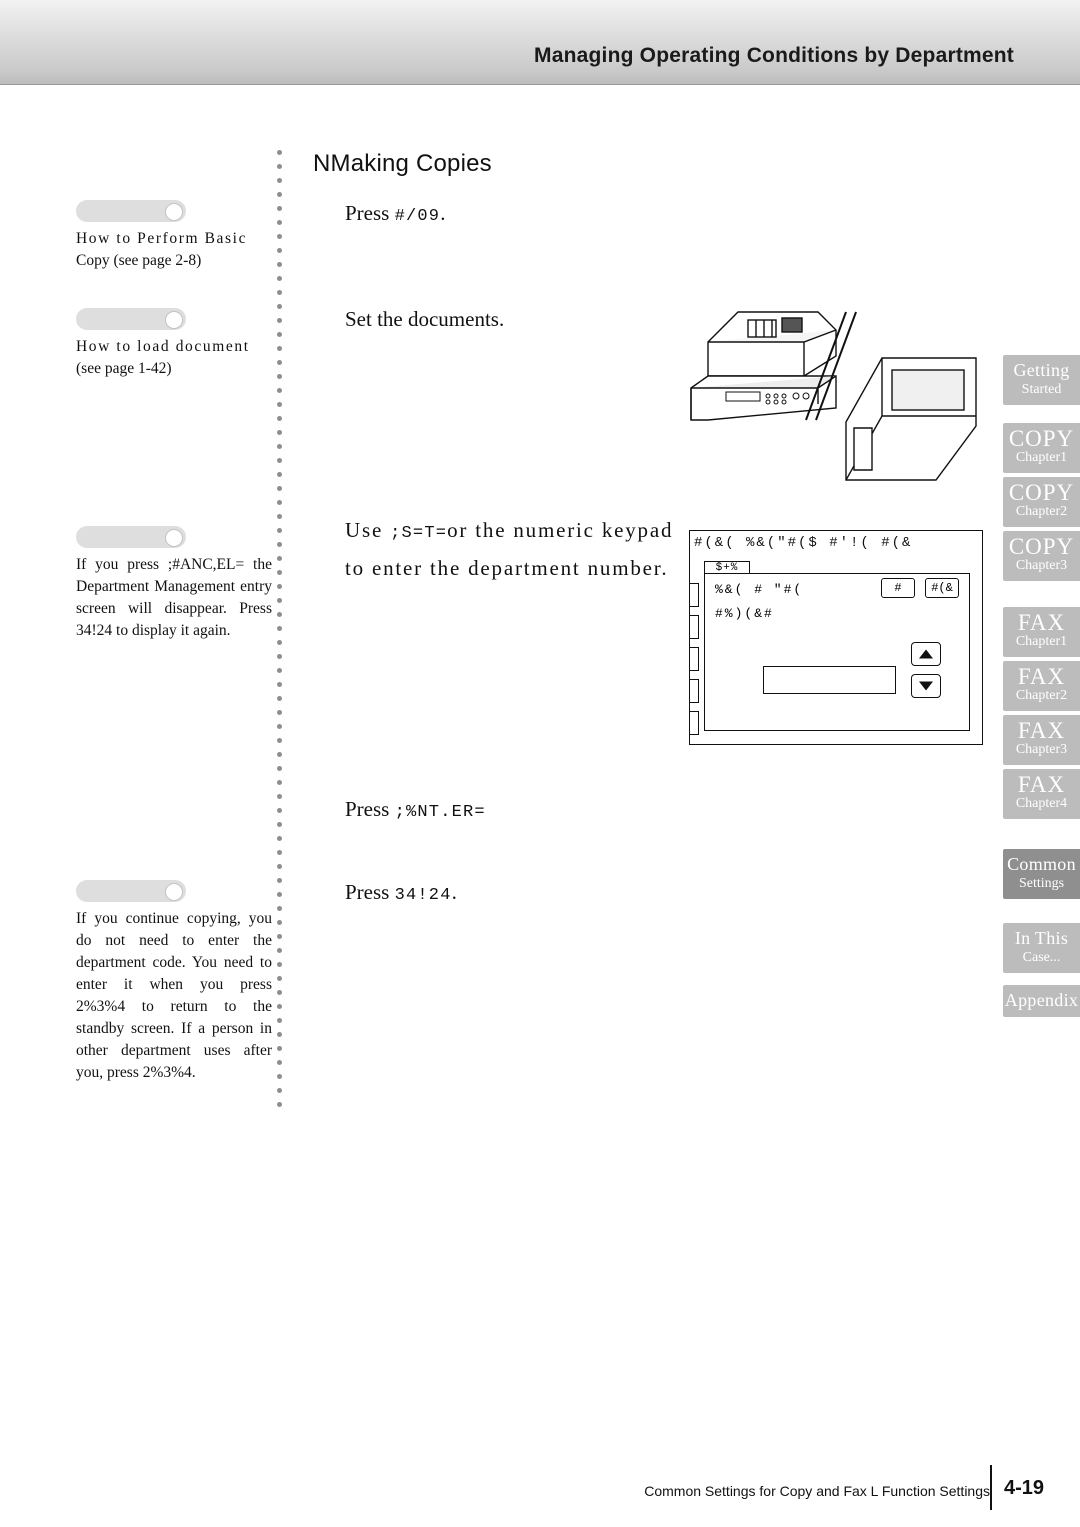 The height and width of the screenshot is (1527, 1080). What do you see at coordinates (1041, 389) in the screenshot?
I see `chapter-tab-sublabel: Started` at bounding box center [1041, 389].